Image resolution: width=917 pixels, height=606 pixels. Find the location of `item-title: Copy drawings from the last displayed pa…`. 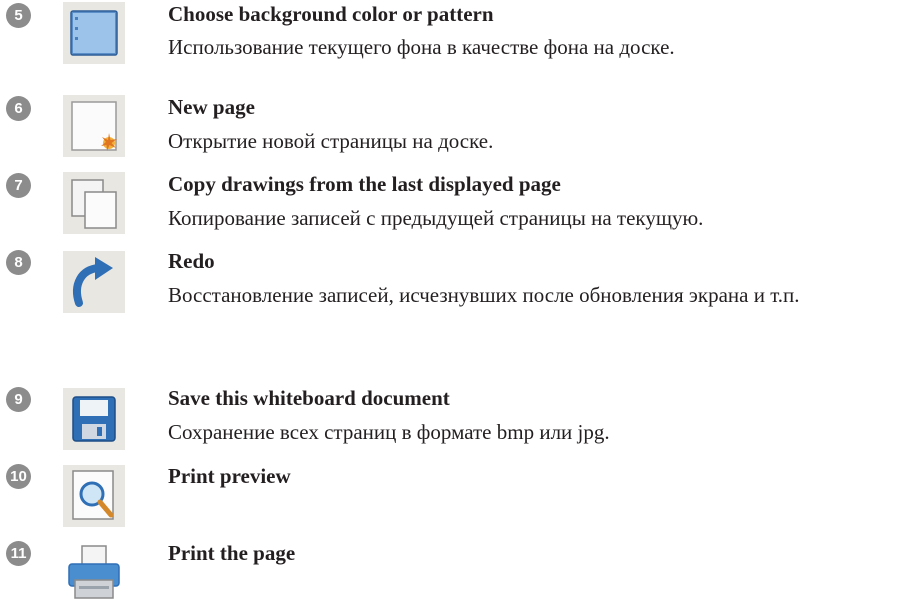

item-title: Copy drawings from the last displayed pa… is located at coordinates (364, 184).